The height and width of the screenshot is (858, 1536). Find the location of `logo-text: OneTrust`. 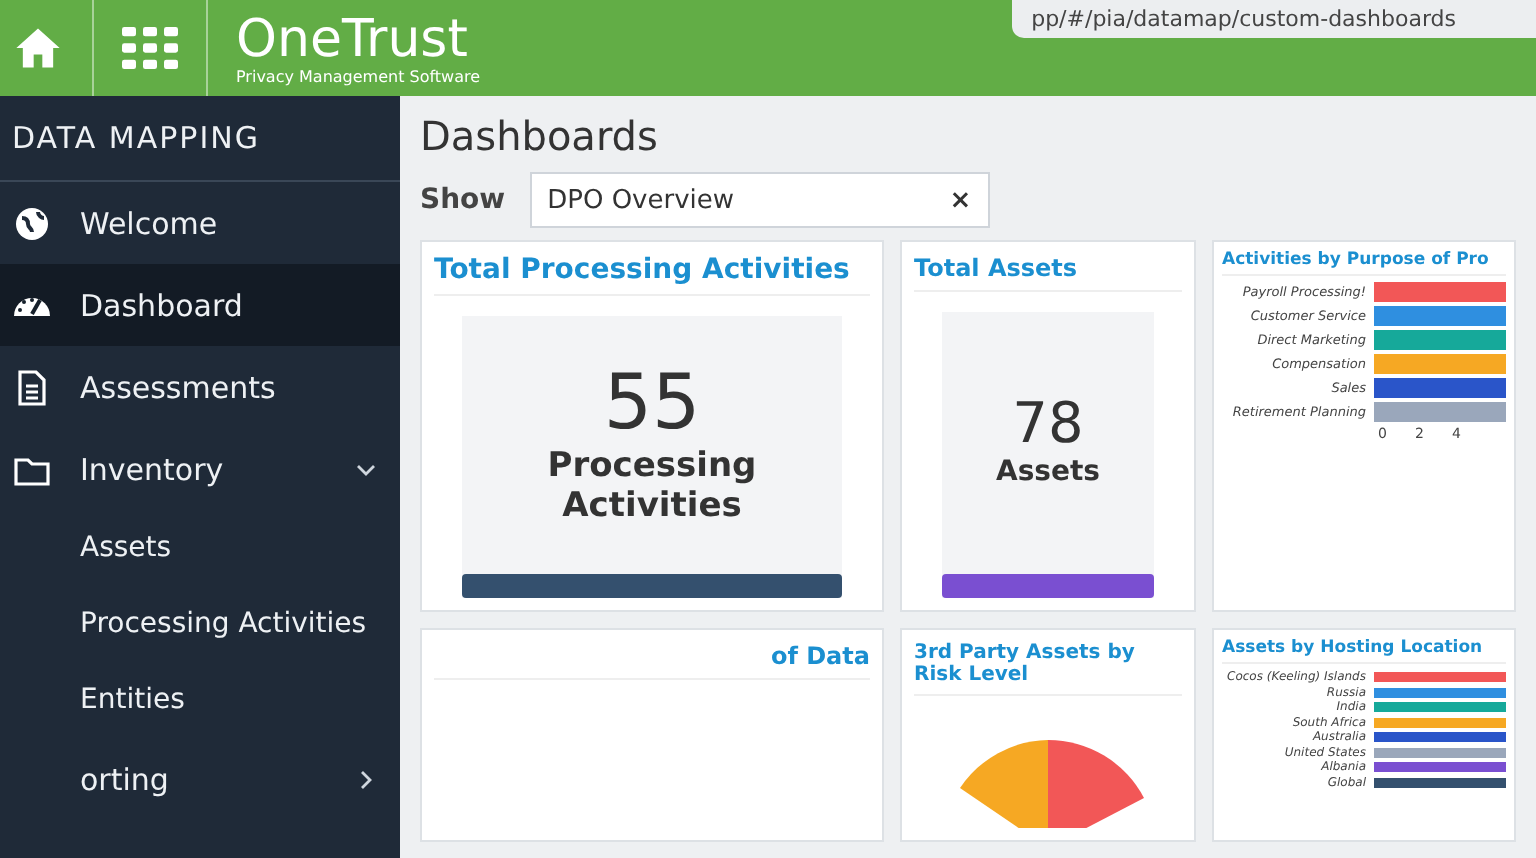

logo-text: OneTrust is located at coordinates (353, 39).